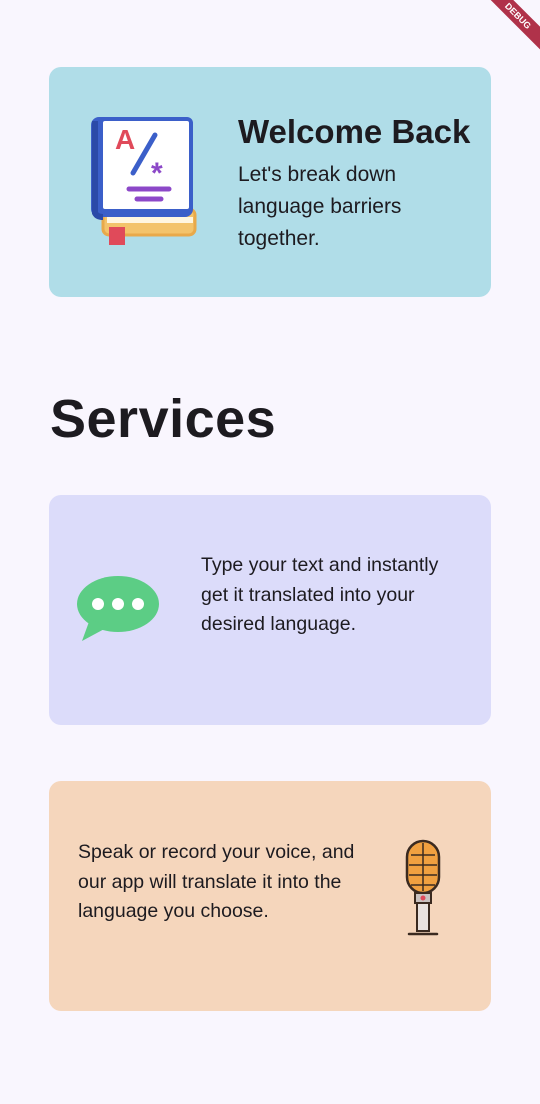 Image resolution: width=540 pixels, height=1104 pixels. Describe the element at coordinates (125, 139) in the screenshot. I see `svg-text: A` at that location.